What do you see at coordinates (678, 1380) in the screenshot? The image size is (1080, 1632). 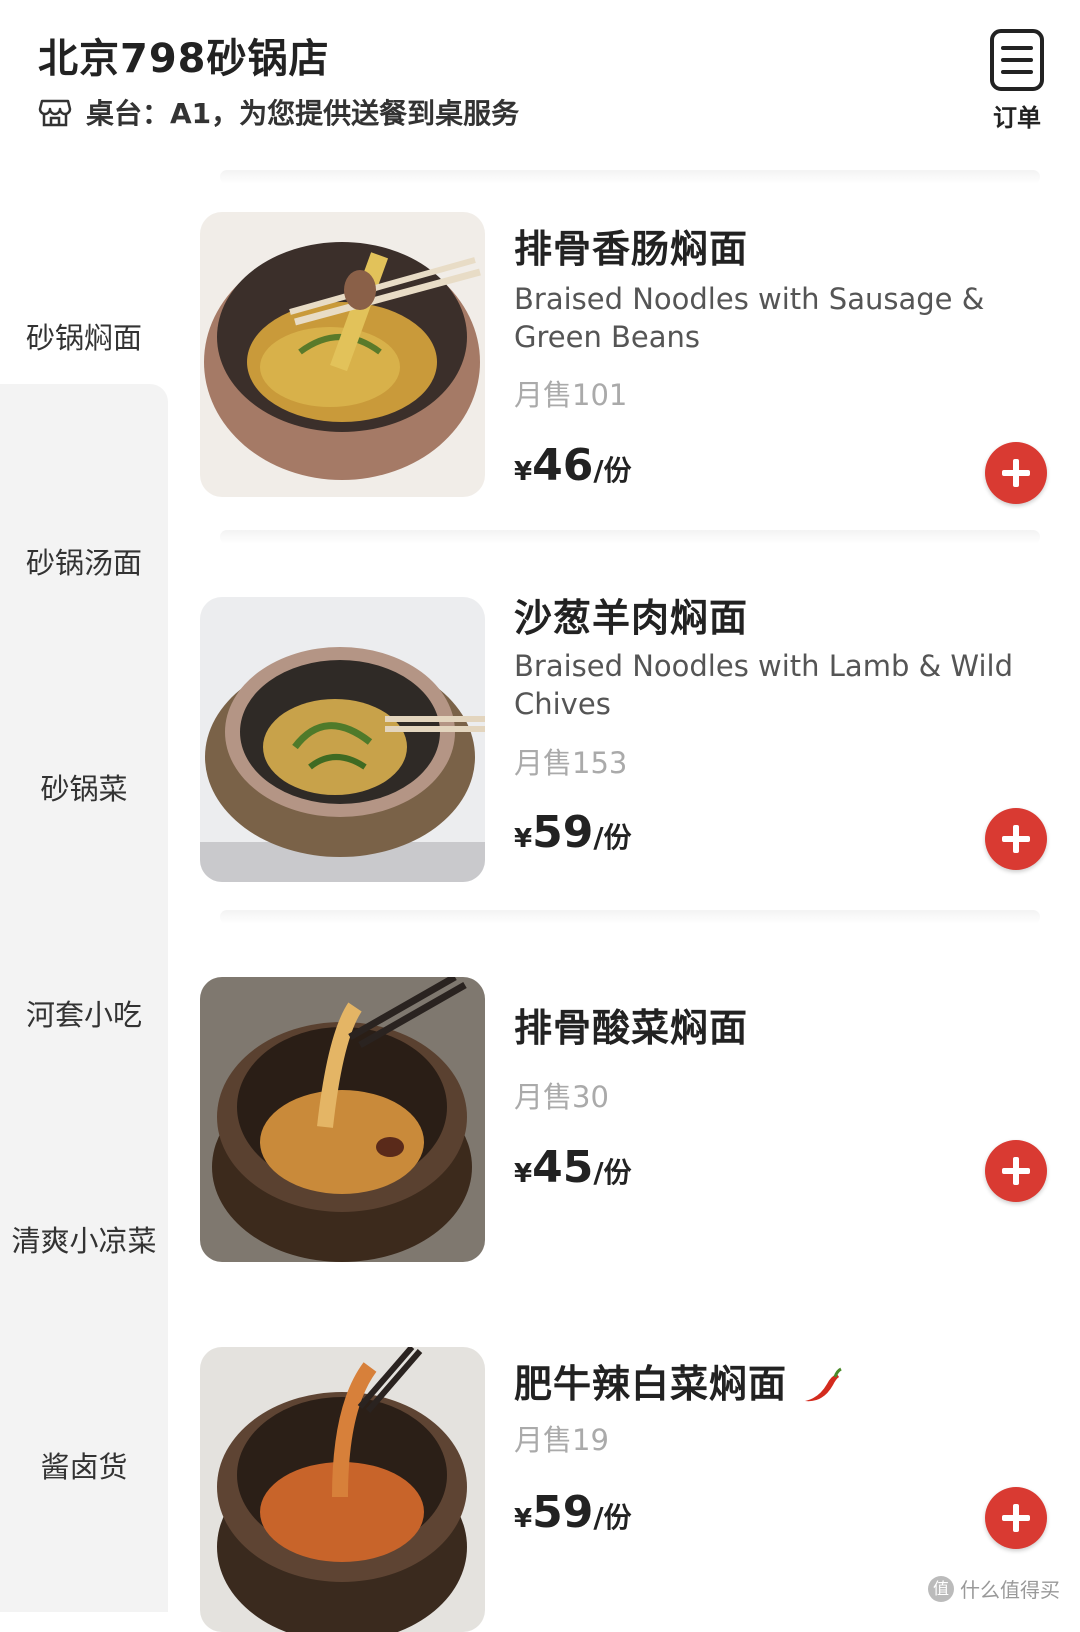 I see `dish-name: 肥牛辣白菜焖面` at bounding box center [678, 1380].